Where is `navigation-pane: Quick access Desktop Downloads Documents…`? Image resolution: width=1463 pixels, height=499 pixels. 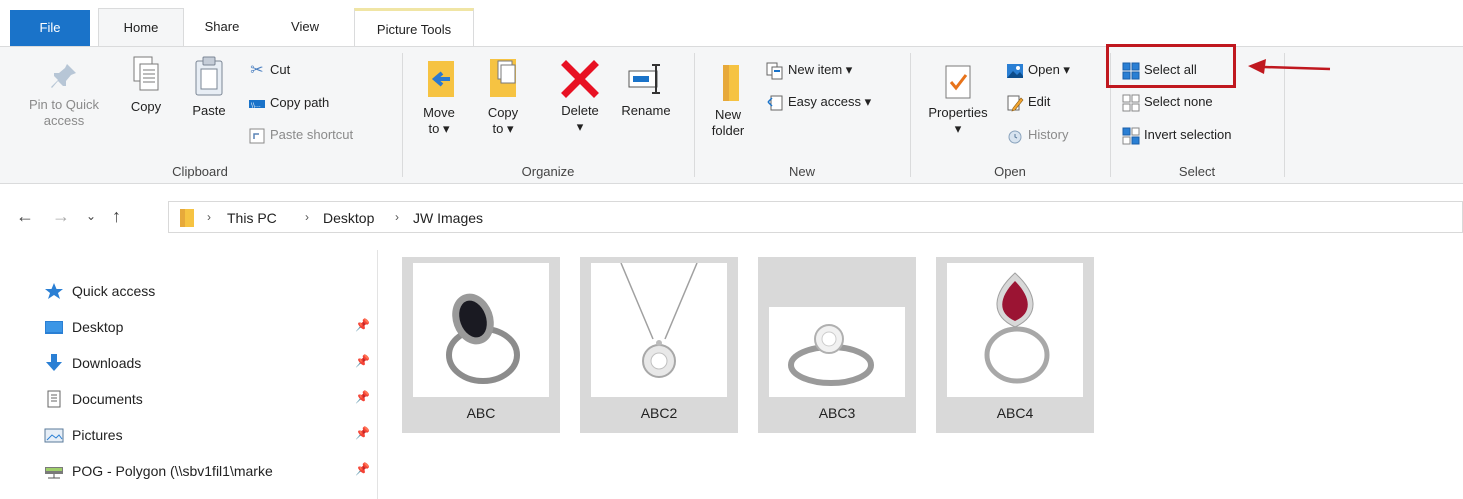
navigation-pane: Quick access Desktop Downloads Documents… is located at coordinates (189, 374).